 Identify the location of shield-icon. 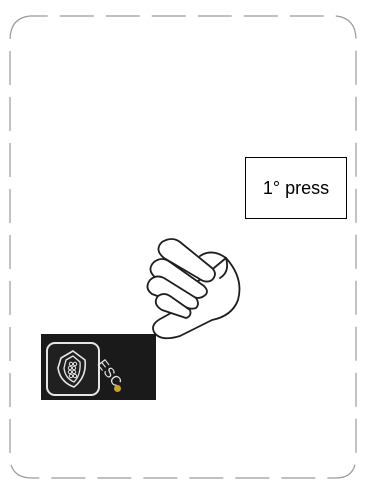
(72, 369).